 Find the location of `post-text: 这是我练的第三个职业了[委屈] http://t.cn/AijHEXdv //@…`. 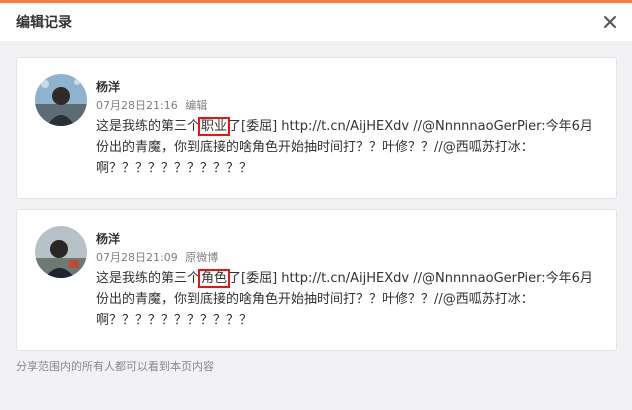

post-text: 这是我练的第三个职业了[委屈] http://t.cn/AijHEXdv //@… is located at coordinates (348, 147).